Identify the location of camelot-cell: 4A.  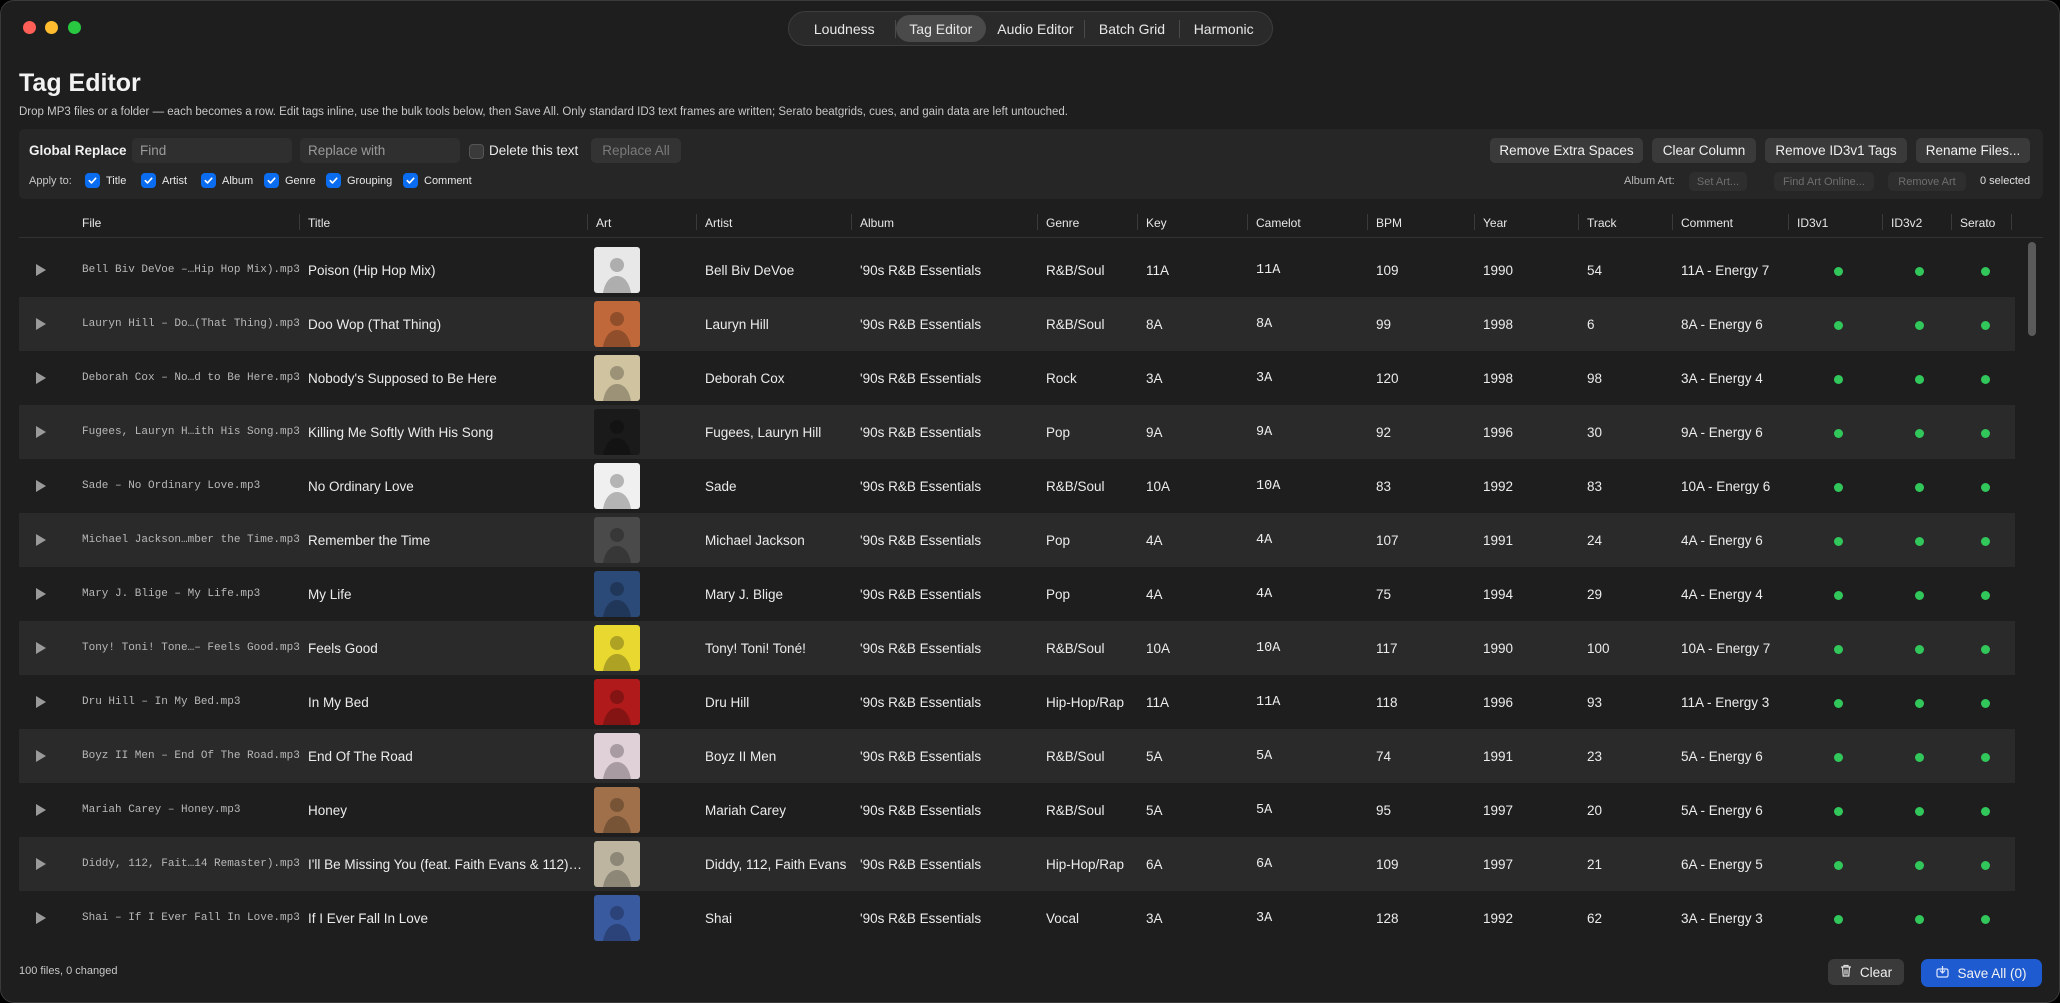
(1313, 594).